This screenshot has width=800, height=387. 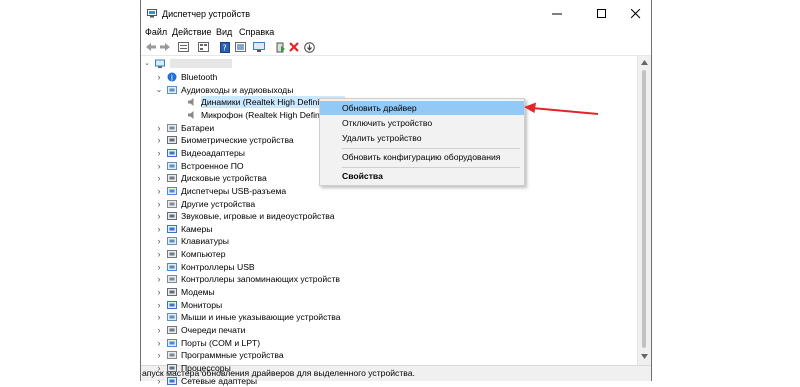 I want to click on menu-update-driver-label: Обновить драйвер, so click(x=379, y=108).